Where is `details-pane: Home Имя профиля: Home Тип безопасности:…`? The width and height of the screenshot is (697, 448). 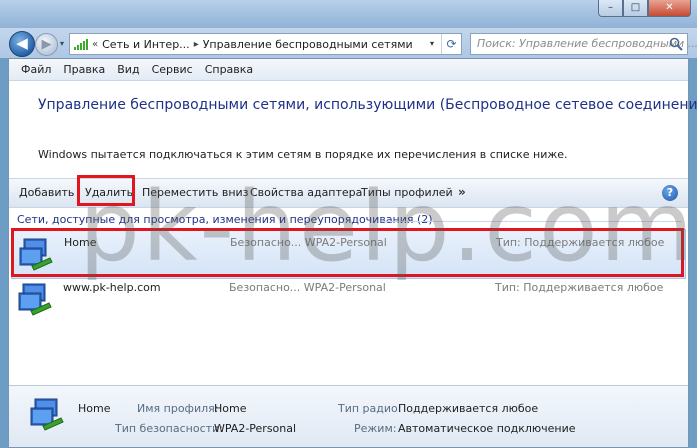
details-pane: Home Имя профиля: Home Тип безопасности:… is located at coordinates (348, 416).